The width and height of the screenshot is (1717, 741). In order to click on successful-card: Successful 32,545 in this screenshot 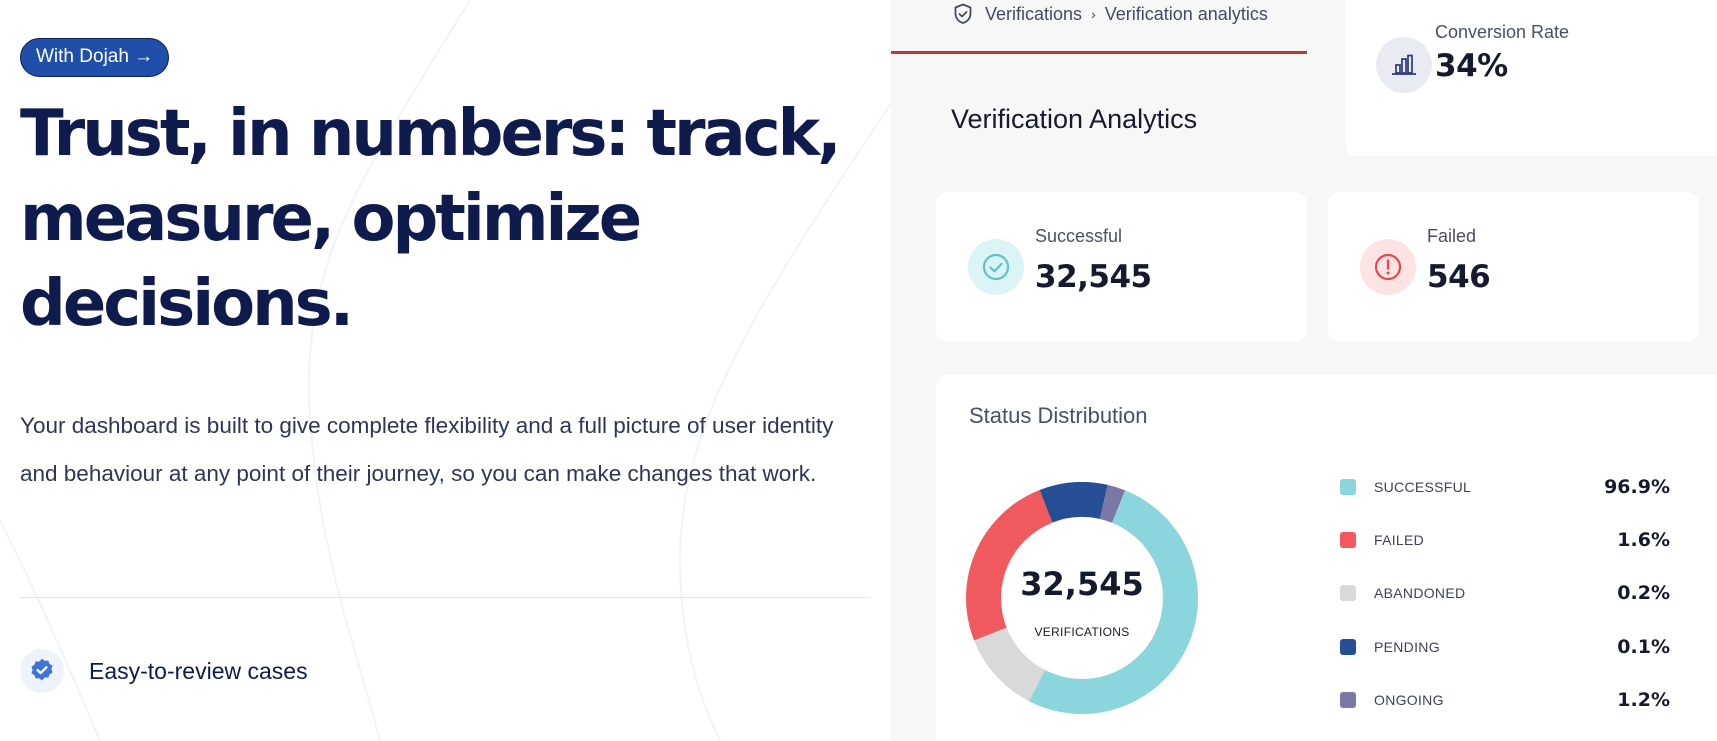, I will do `click(1121, 267)`.